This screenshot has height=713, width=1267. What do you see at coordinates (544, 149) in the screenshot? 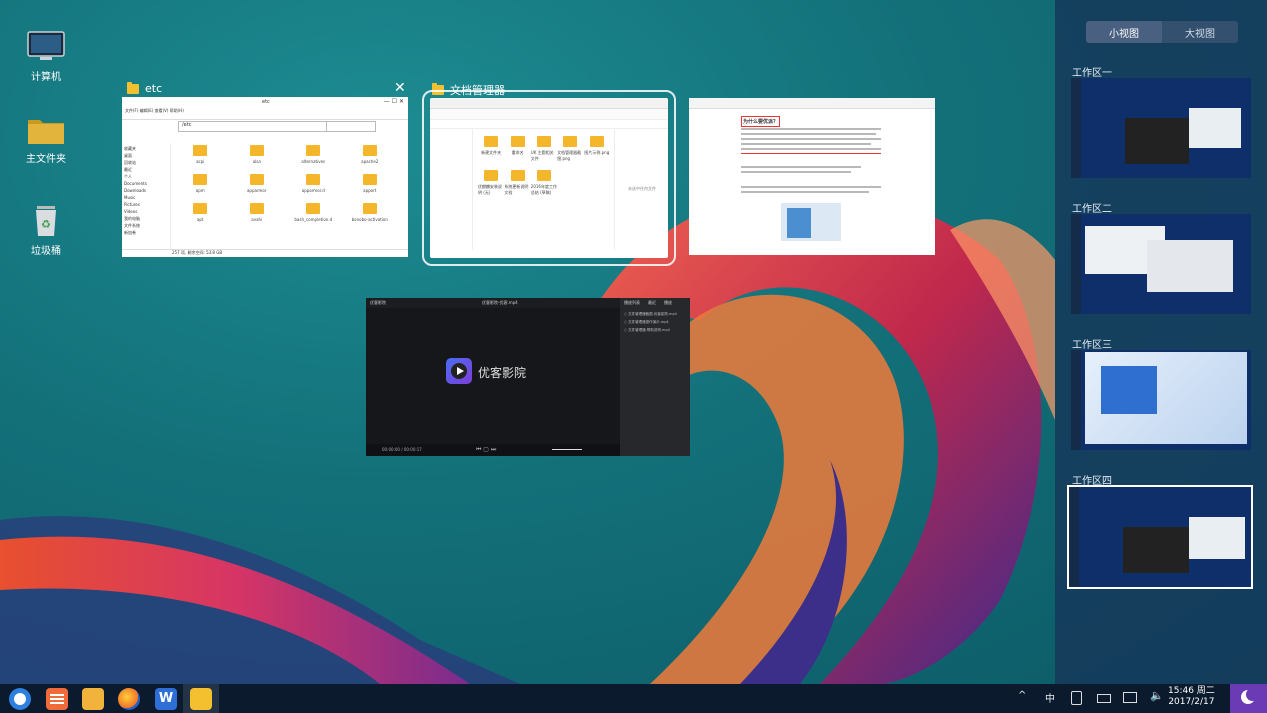
I see `file-item: UK 主题相关文件` at bounding box center [544, 149].